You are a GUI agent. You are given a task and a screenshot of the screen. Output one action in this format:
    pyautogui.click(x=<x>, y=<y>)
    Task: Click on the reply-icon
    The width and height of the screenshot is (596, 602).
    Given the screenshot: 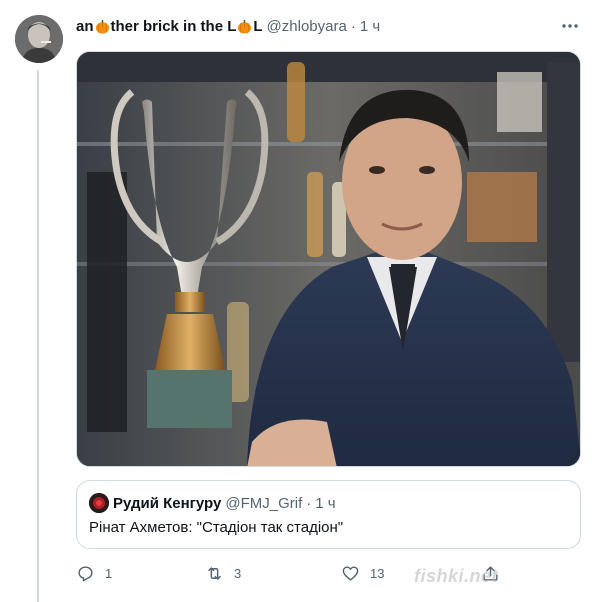 What is the action you would take?
    pyautogui.click(x=85, y=573)
    